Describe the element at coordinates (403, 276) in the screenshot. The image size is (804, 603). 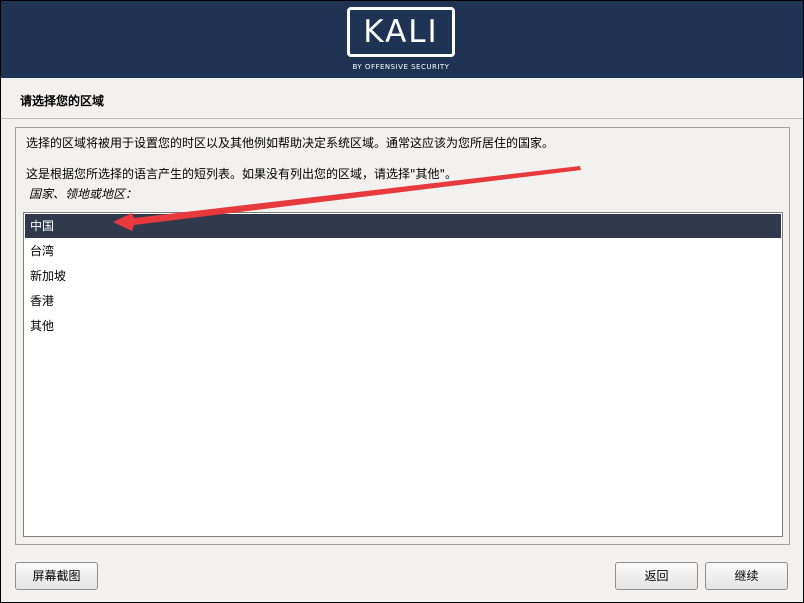
I see `list-item-singapore: 新加坡` at that location.